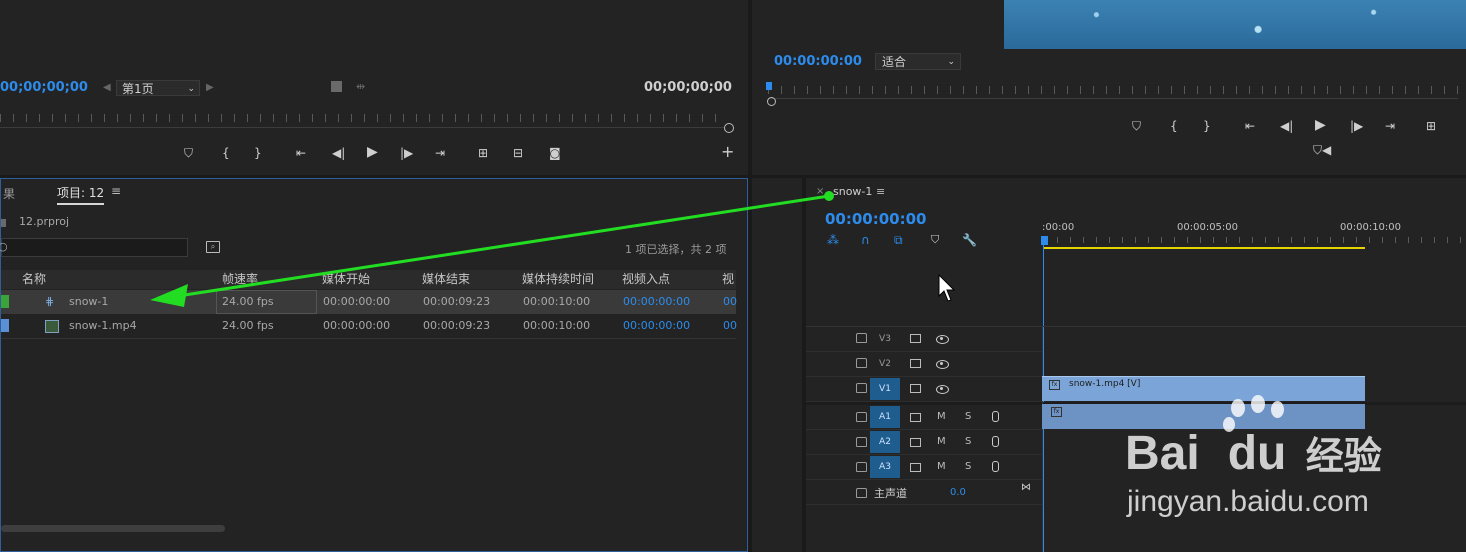  Describe the element at coordinates (852, 191) in the screenshot. I see `sequence-tab: snow-1` at that location.